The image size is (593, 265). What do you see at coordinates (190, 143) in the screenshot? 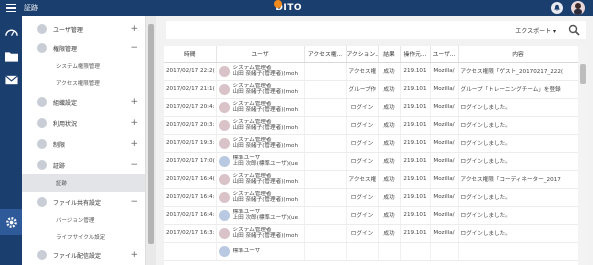
I see `cell-time: 2017/02/17 19:3:` at bounding box center [190, 143].